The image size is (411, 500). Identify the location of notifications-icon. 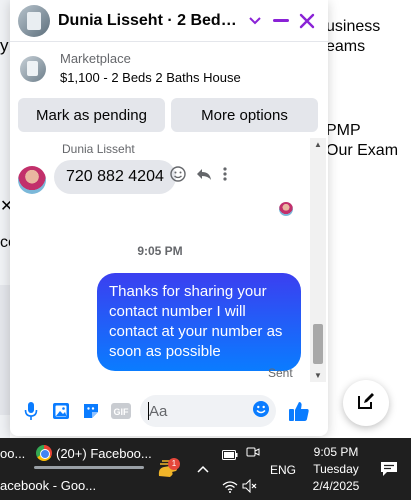
(389, 471).